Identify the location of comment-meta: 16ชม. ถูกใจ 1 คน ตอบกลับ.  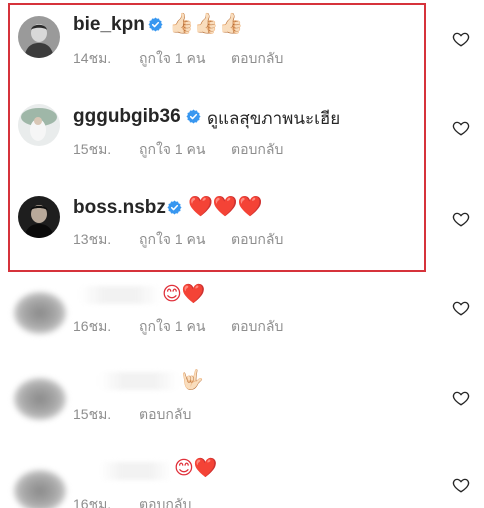
(178, 327).